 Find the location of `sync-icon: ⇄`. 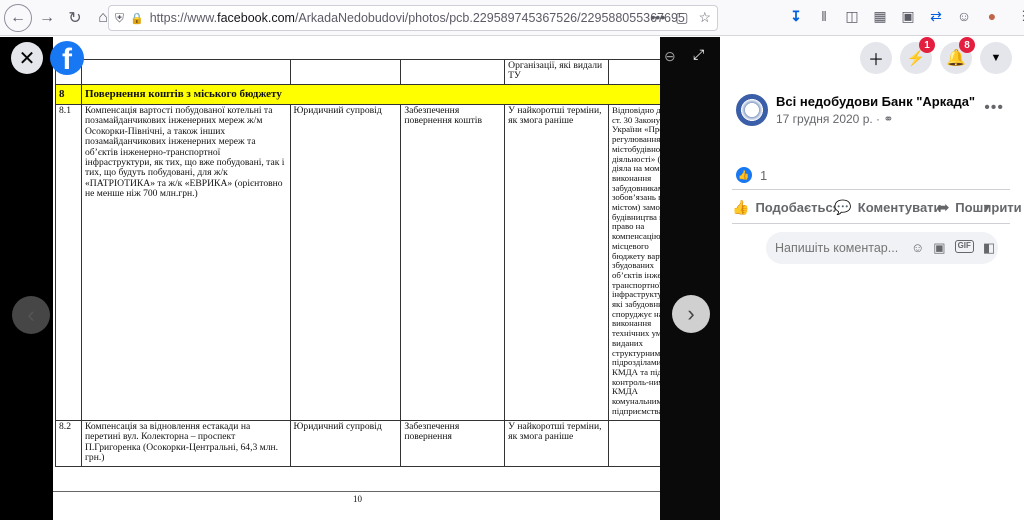

sync-icon: ⇄ is located at coordinates (936, 16).